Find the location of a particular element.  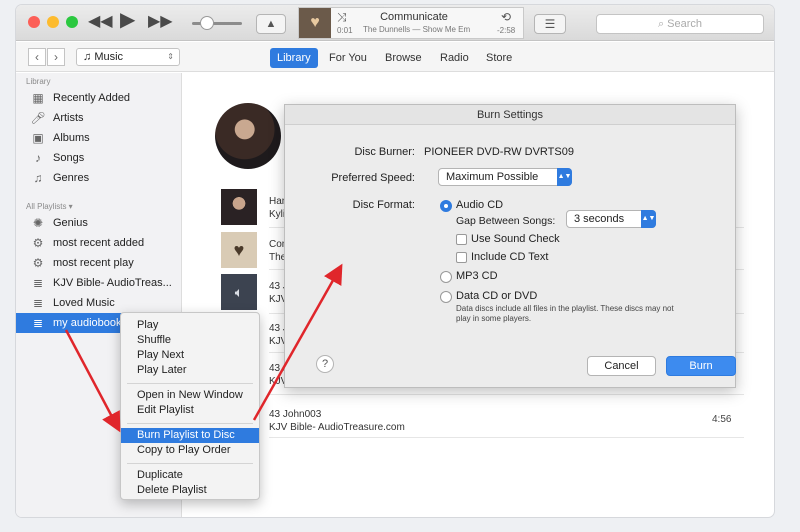

repeat-icon: ⟲ is located at coordinates (506, 17).